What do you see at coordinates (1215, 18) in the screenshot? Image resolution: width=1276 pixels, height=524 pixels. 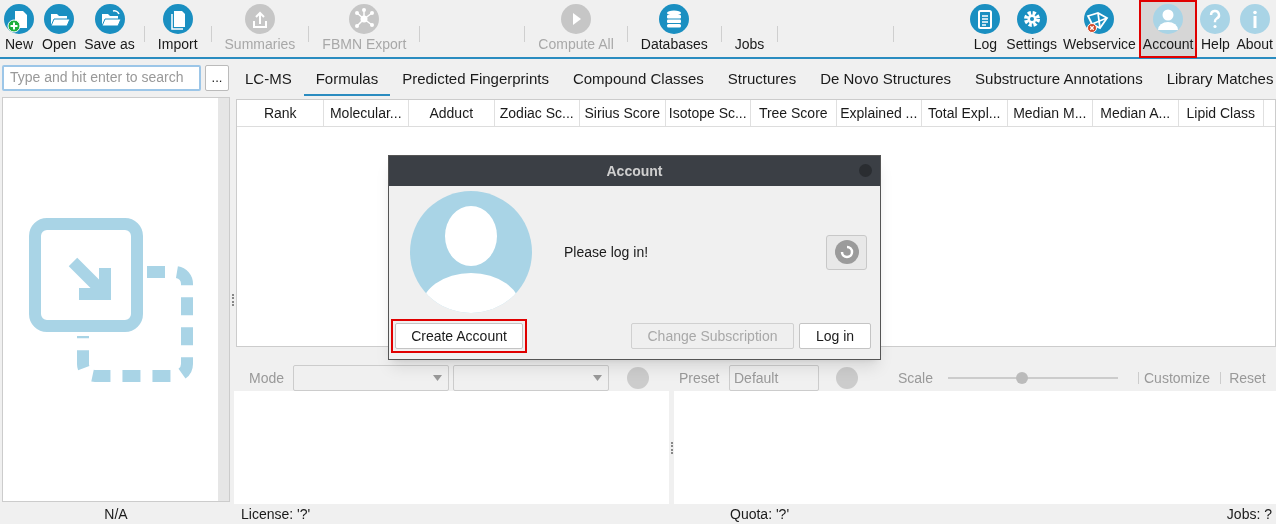 I see `help-icon` at bounding box center [1215, 18].